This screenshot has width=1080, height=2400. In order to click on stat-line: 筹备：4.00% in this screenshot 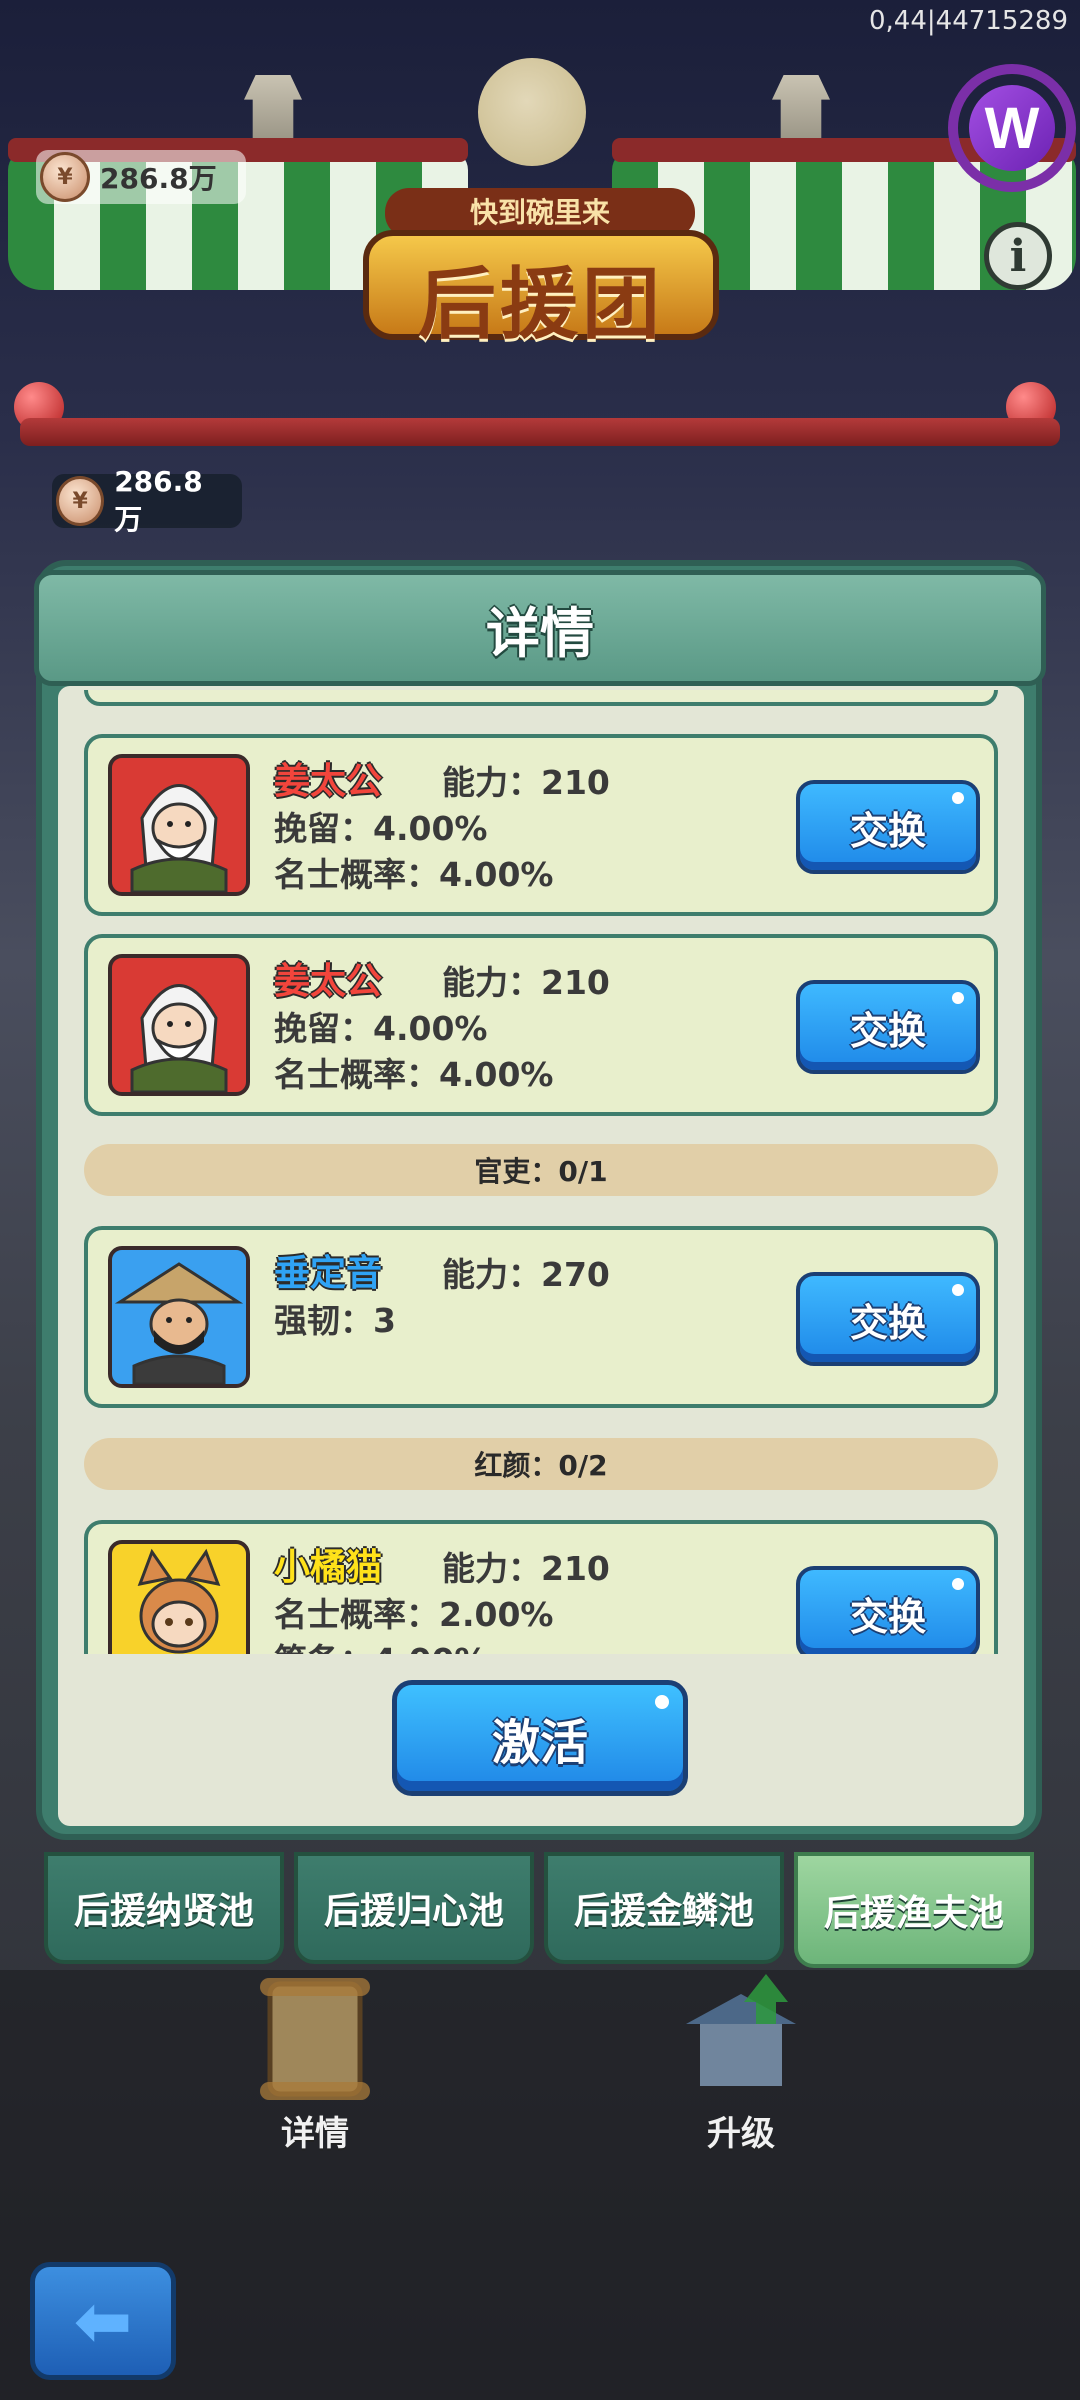, I will do `click(381, 1644)`.